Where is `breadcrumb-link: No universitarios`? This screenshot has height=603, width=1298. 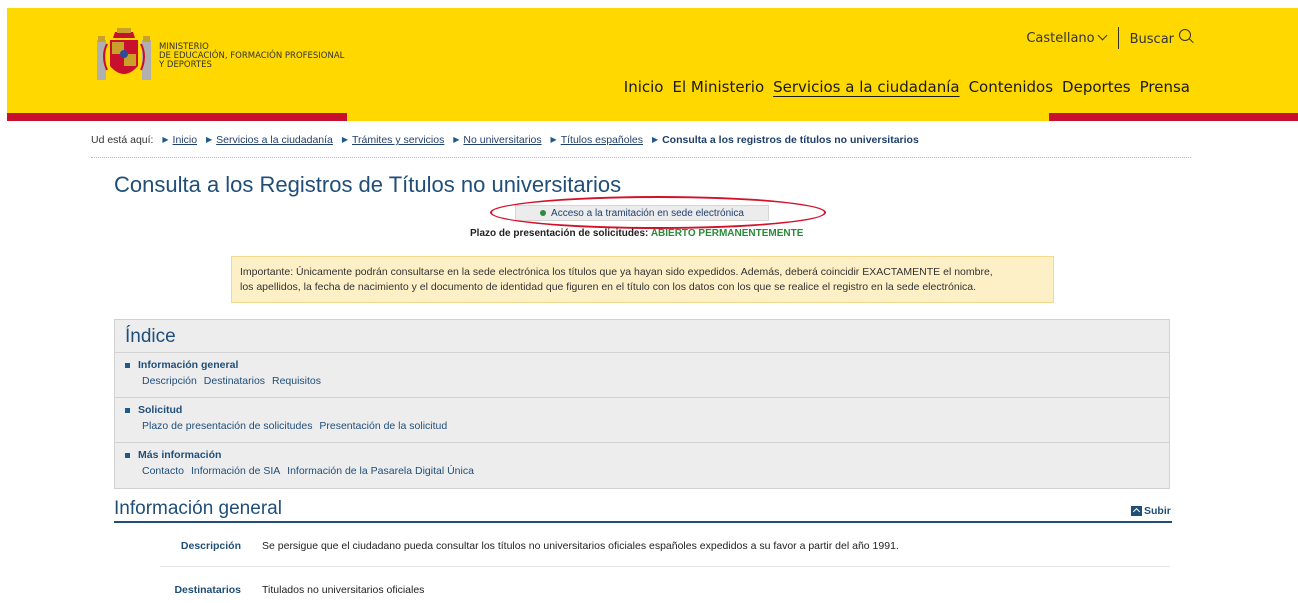 breadcrumb-link: No universitarios is located at coordinates (502, 140).